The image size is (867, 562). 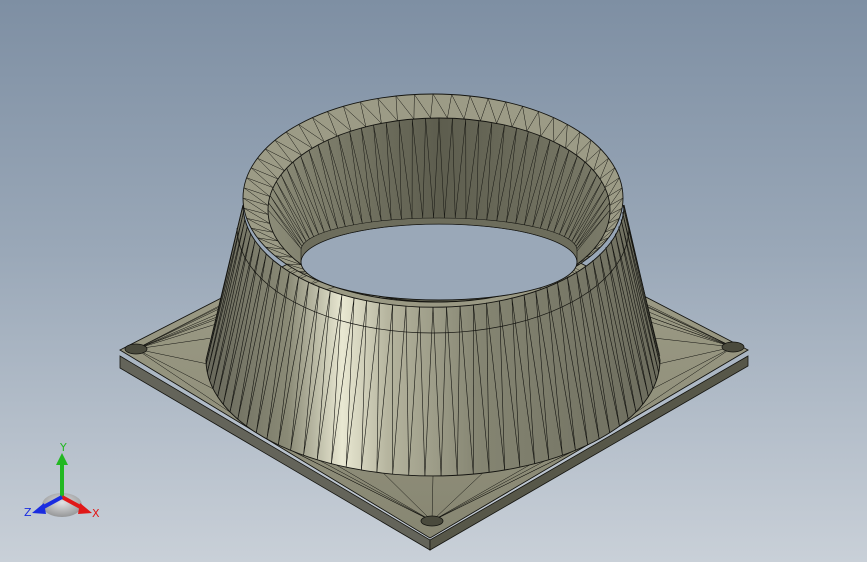 What do you see at coordinates (432, 521) in the screenshot?
I see `corner-hole-front` at bounding box center [432, 521].